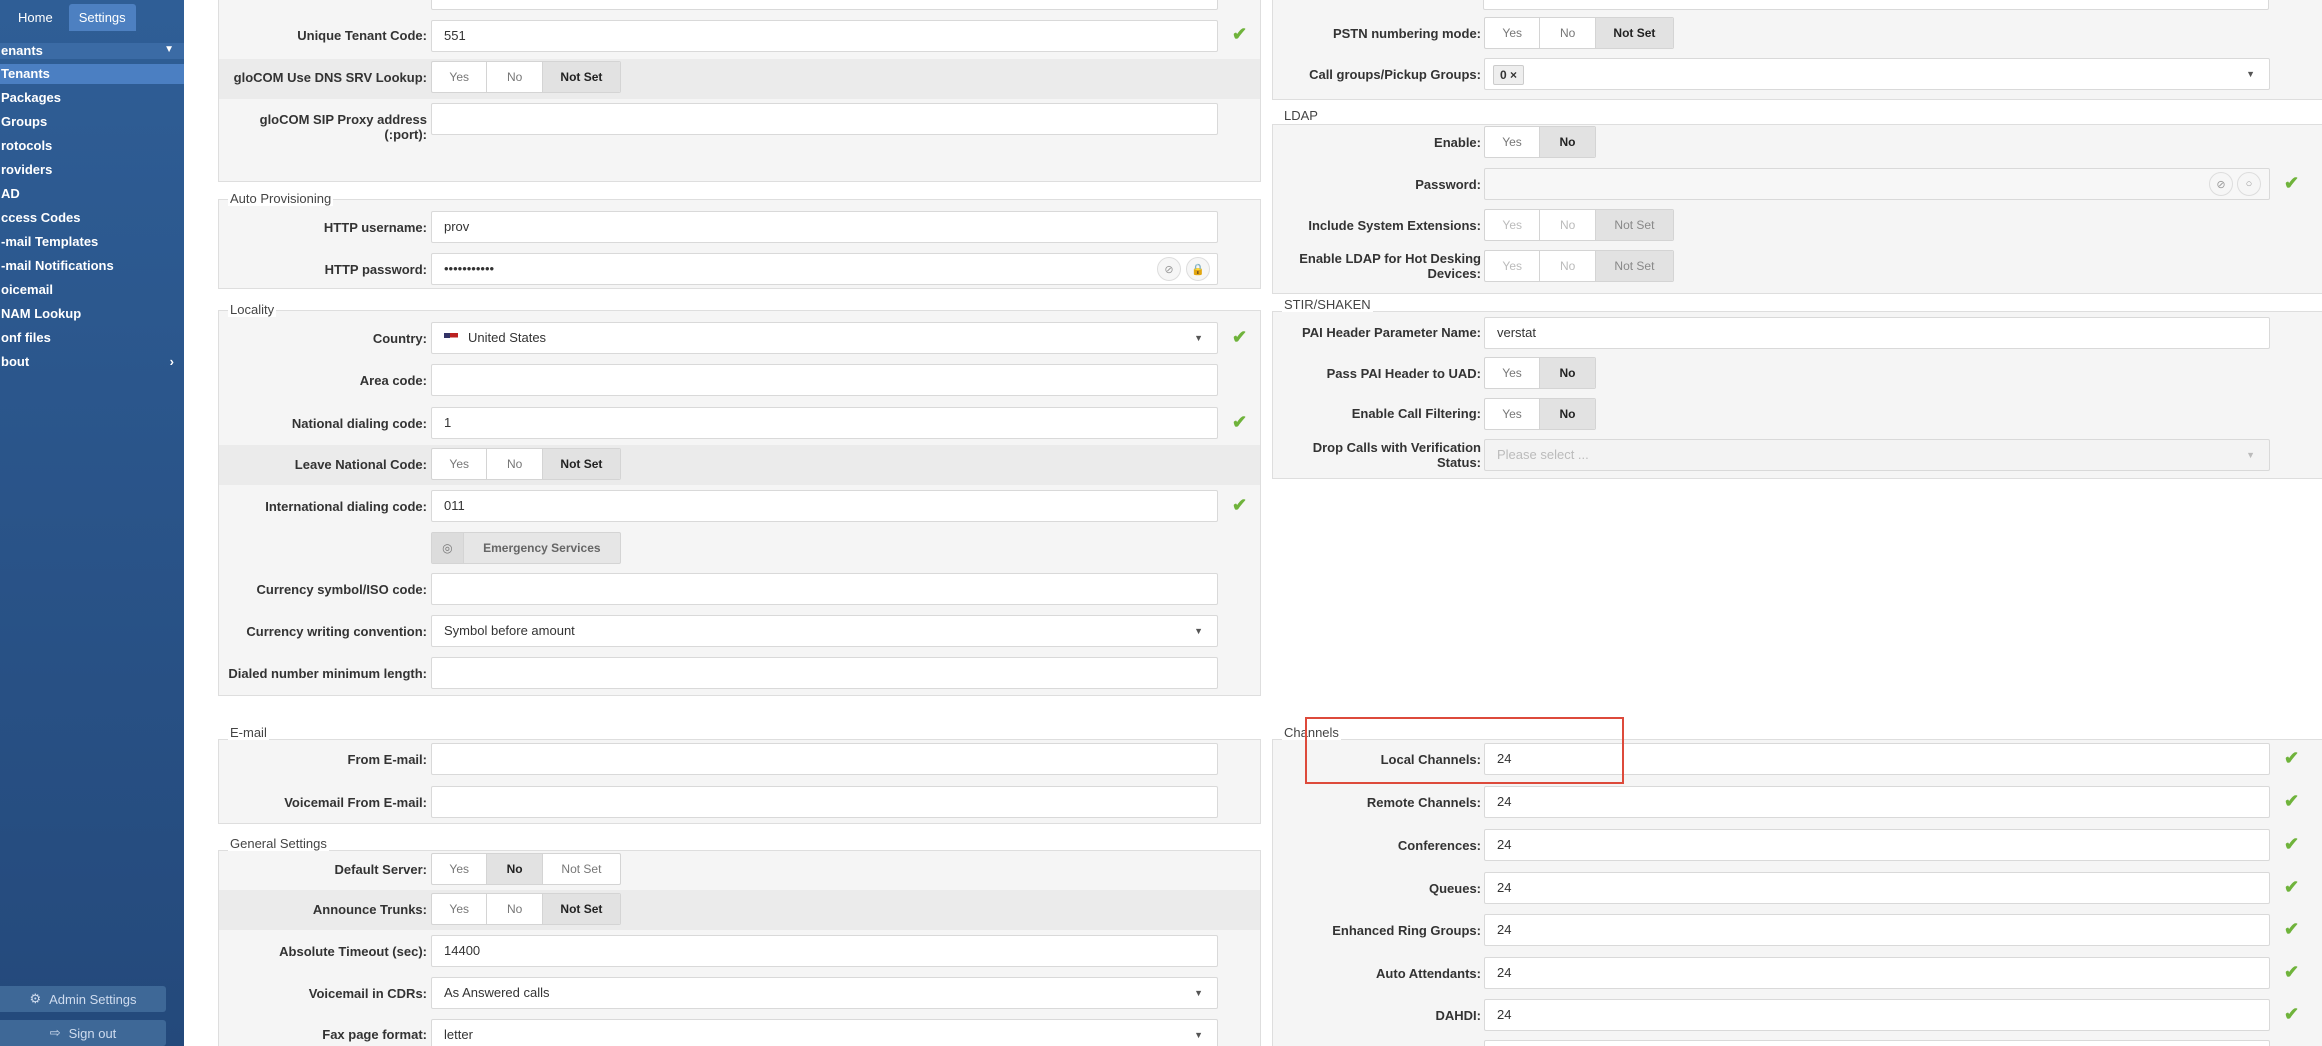 This screenshot has height=1046, width=2322. What do you see at coordinates (1877, 845) in the screenshot?
I see `conferences-input: 24` at bounding box center [1877, 845].